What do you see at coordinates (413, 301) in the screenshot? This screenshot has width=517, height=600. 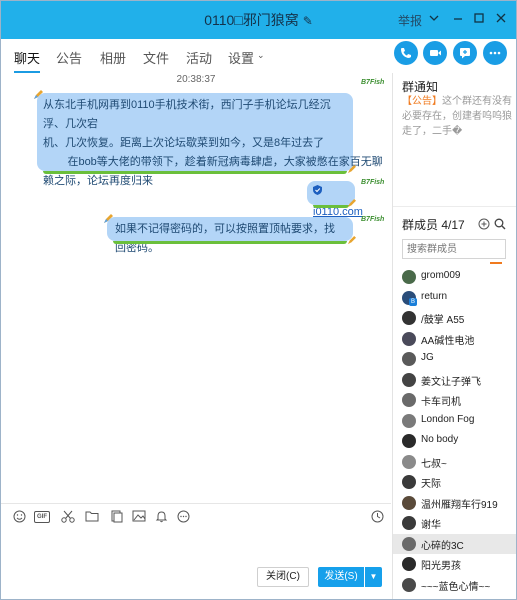 I see `member-badge-icon: B` at bounding box center [413, 301].